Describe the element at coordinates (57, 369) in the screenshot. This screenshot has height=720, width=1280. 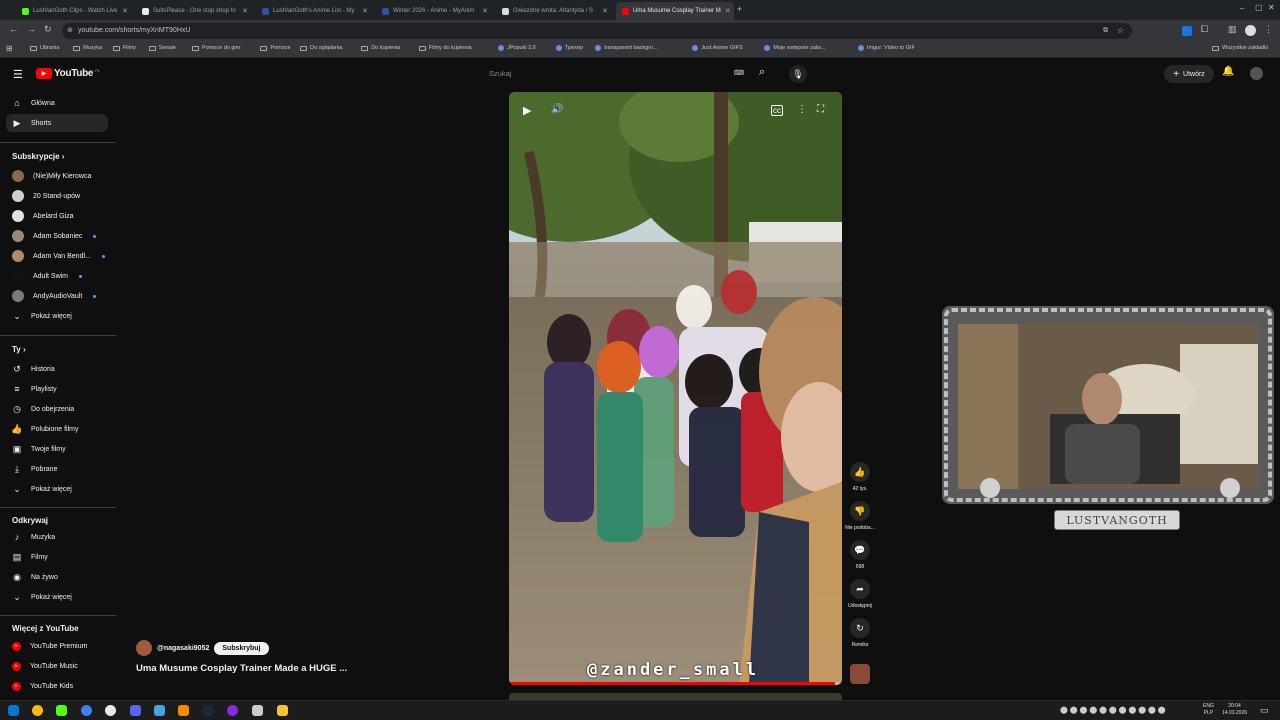
I see `sidebar-item-history: ↺ Historia` at that location.